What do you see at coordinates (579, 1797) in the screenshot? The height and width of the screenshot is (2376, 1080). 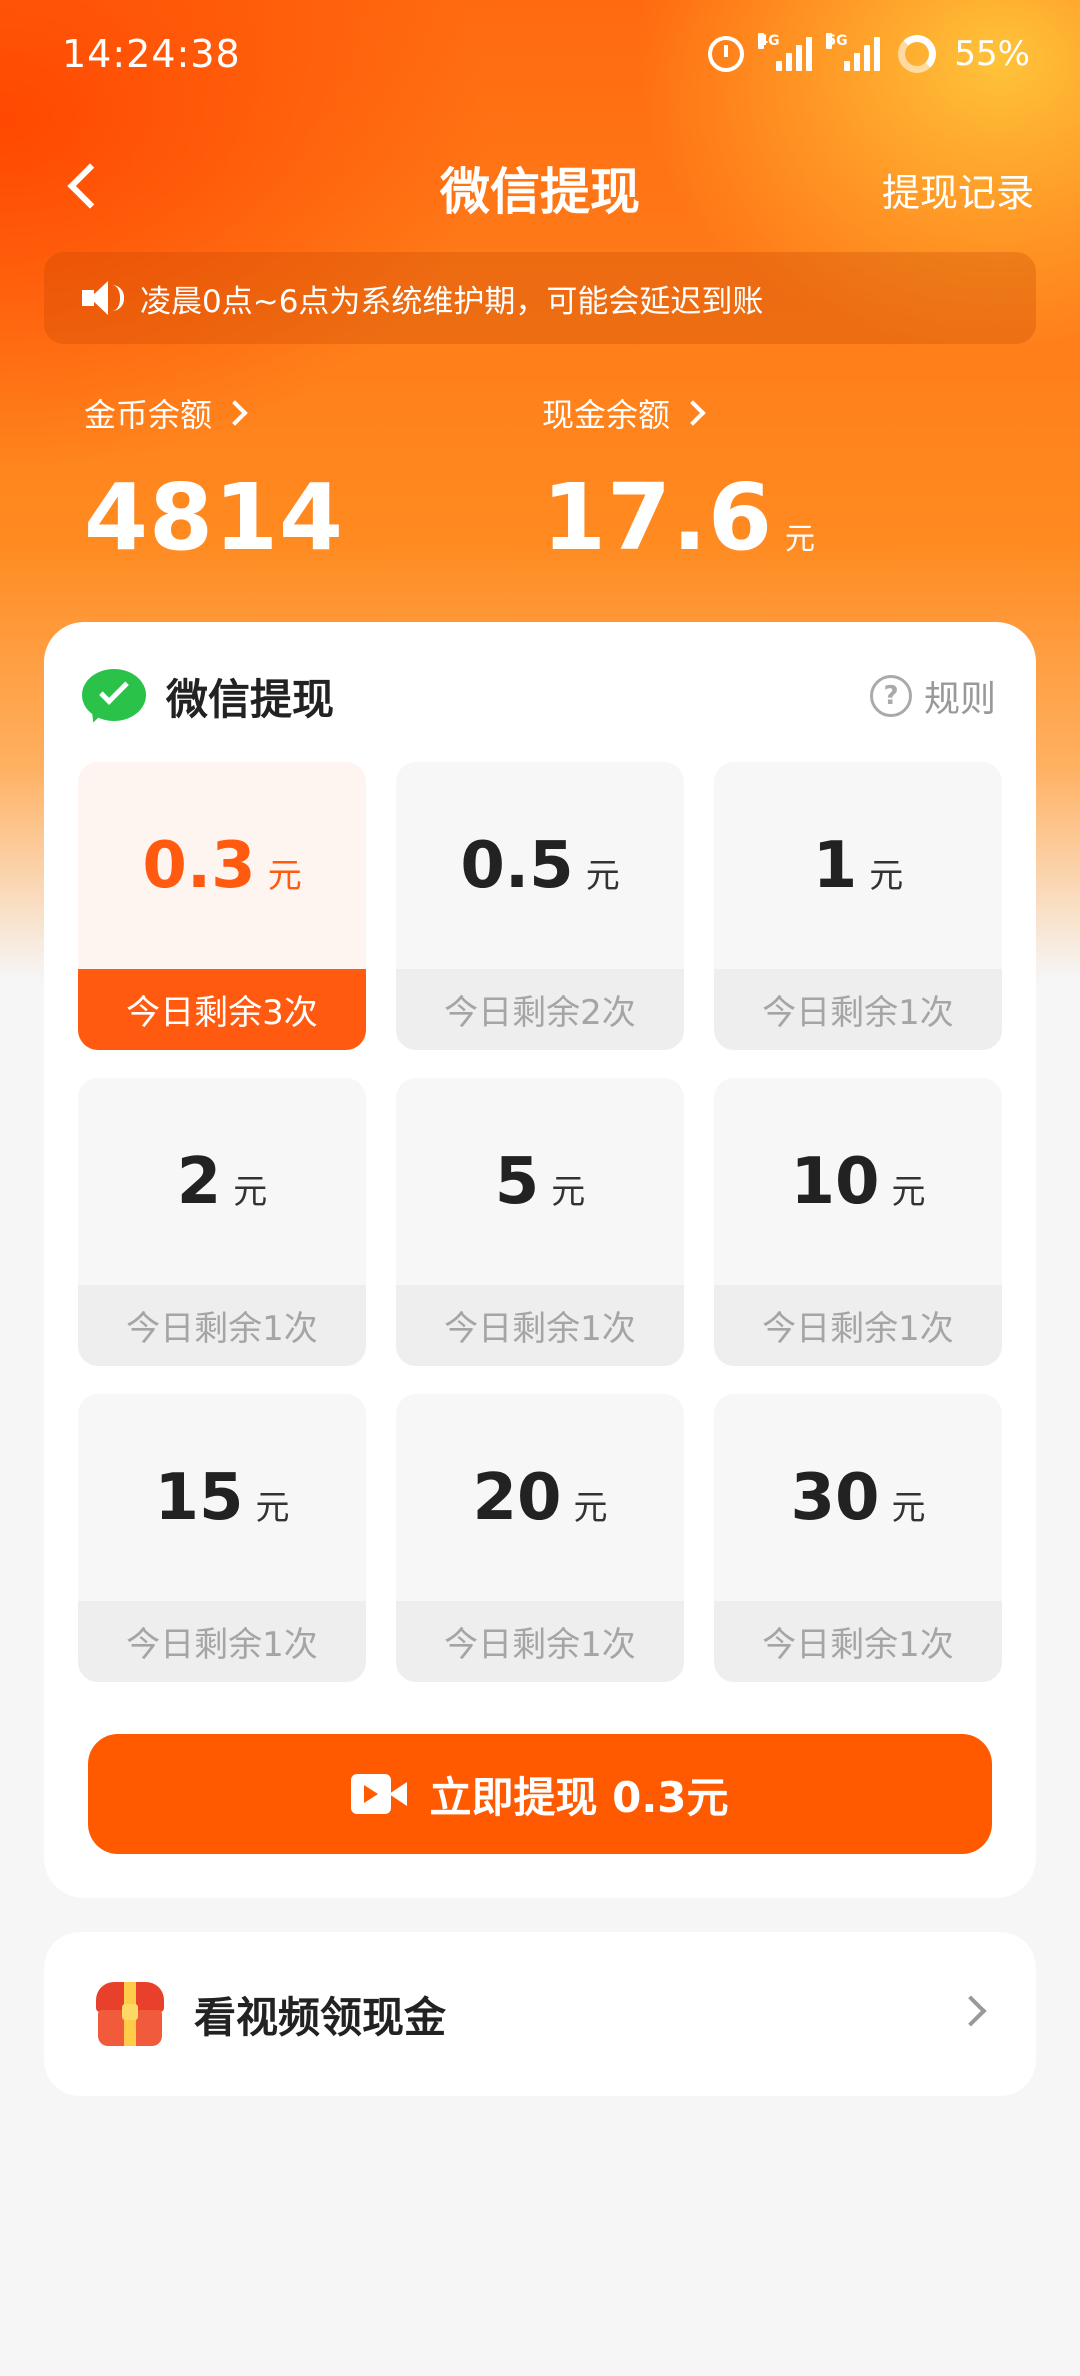 I see `withdraw-button-label: 立即提现 0.3元` at bounding box center [579, 1797].